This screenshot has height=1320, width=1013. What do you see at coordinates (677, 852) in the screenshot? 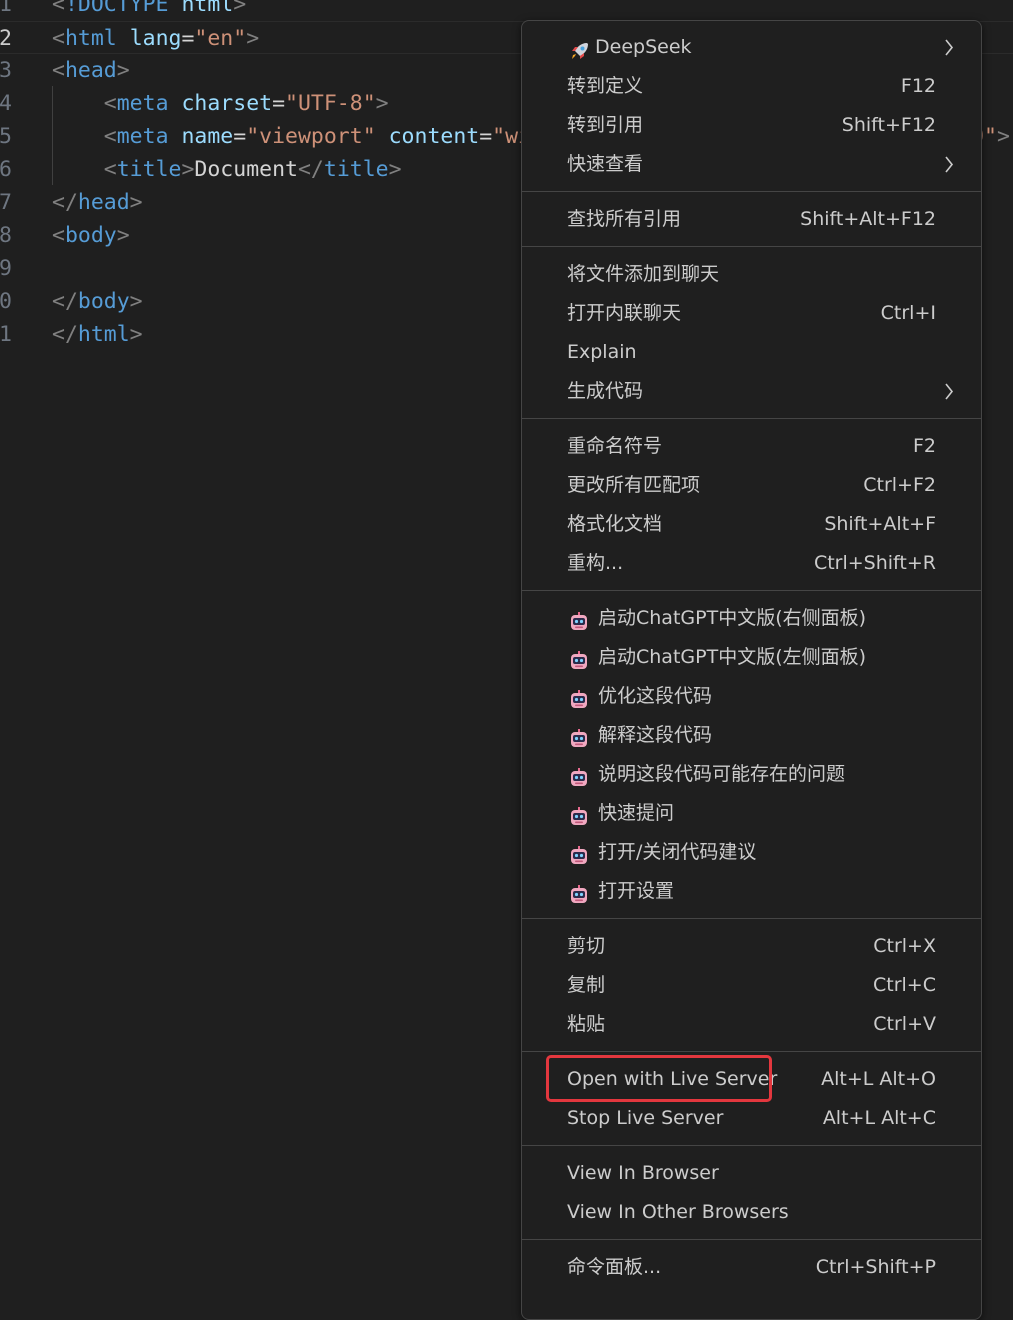
I see `menu-item-label: 打开/关闭代码建议` at bounding box center [677, 852].